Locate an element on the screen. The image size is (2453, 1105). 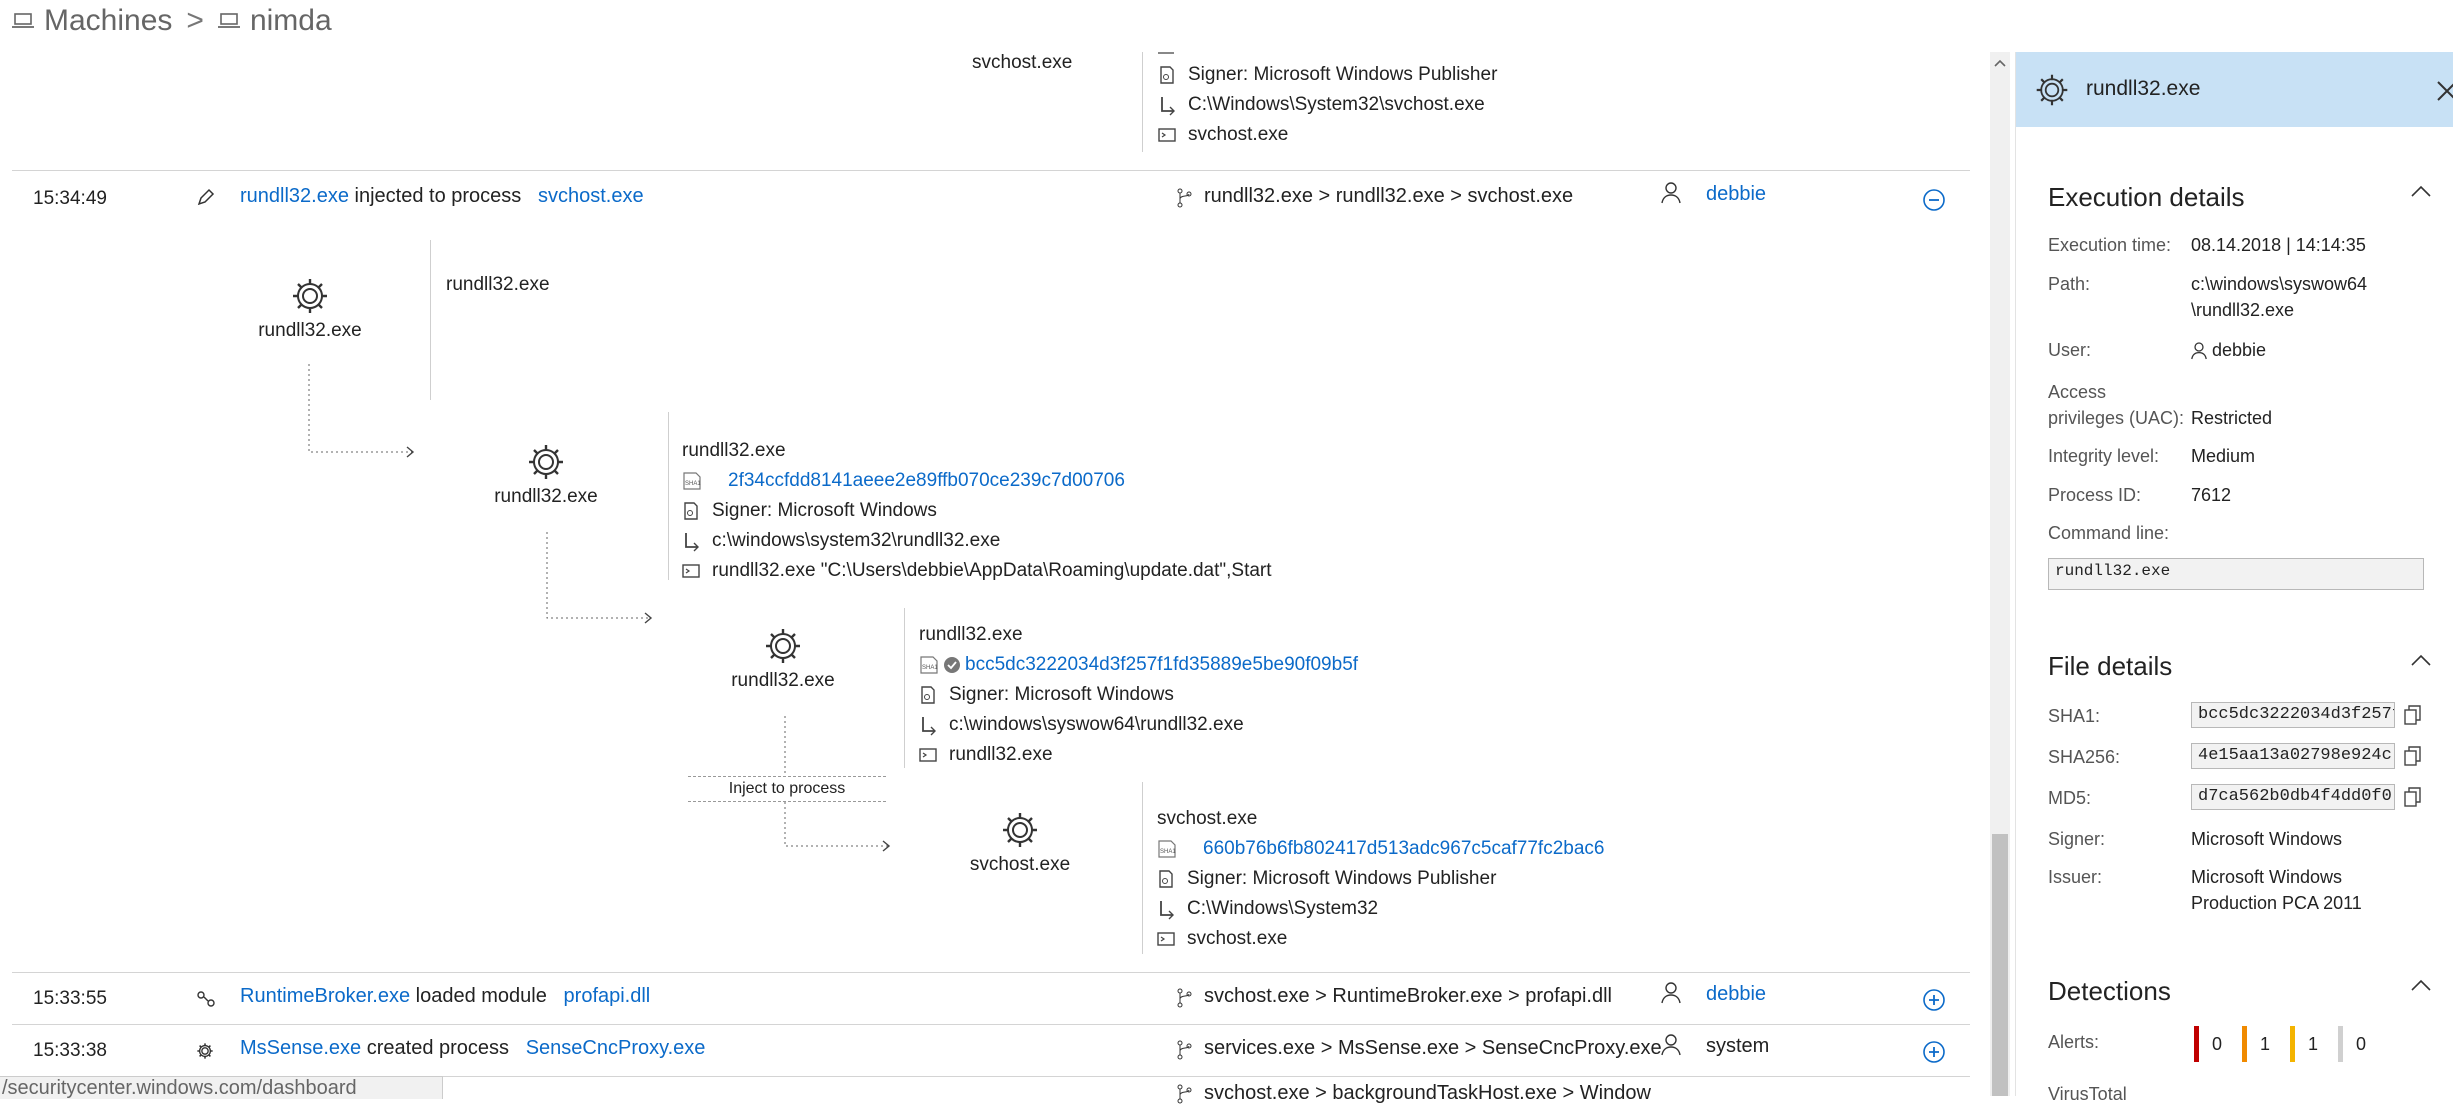
event-target-link: profapi.dll is located at coordinates (607, 996).